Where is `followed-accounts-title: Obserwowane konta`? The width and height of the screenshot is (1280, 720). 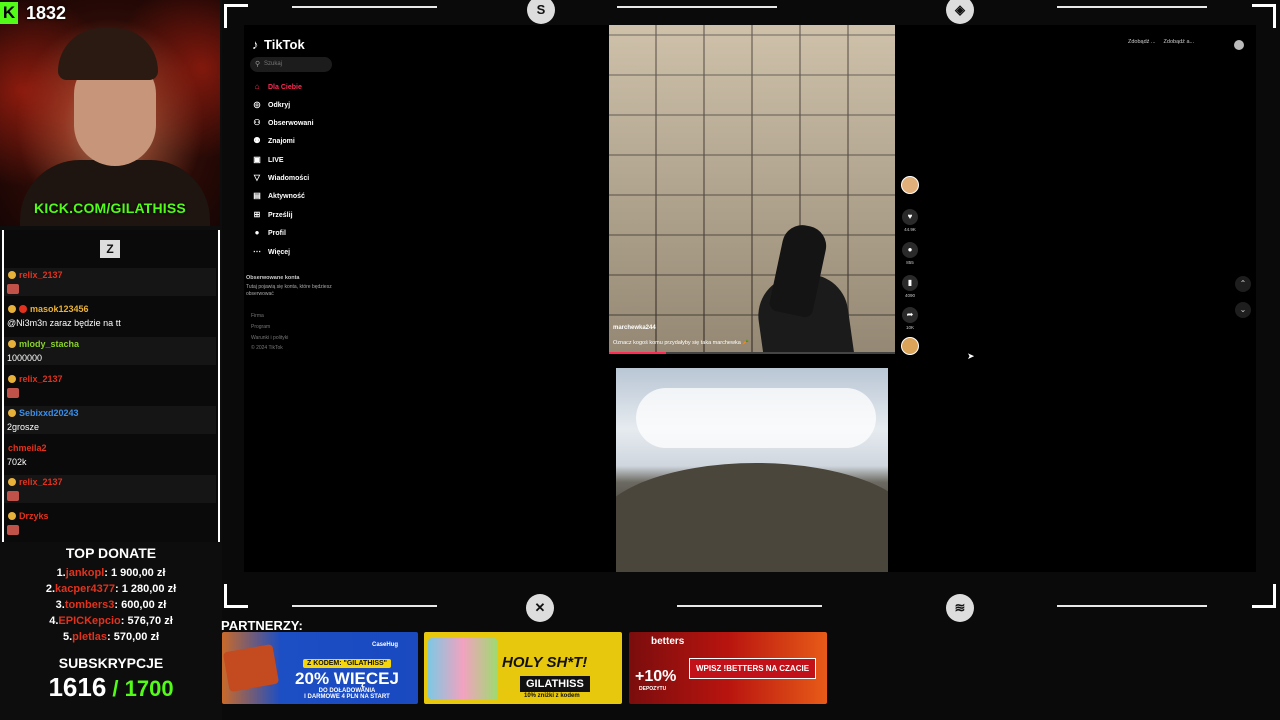 followed-accounts-title: Obserwowane konta is located at coordinates (273, 278).